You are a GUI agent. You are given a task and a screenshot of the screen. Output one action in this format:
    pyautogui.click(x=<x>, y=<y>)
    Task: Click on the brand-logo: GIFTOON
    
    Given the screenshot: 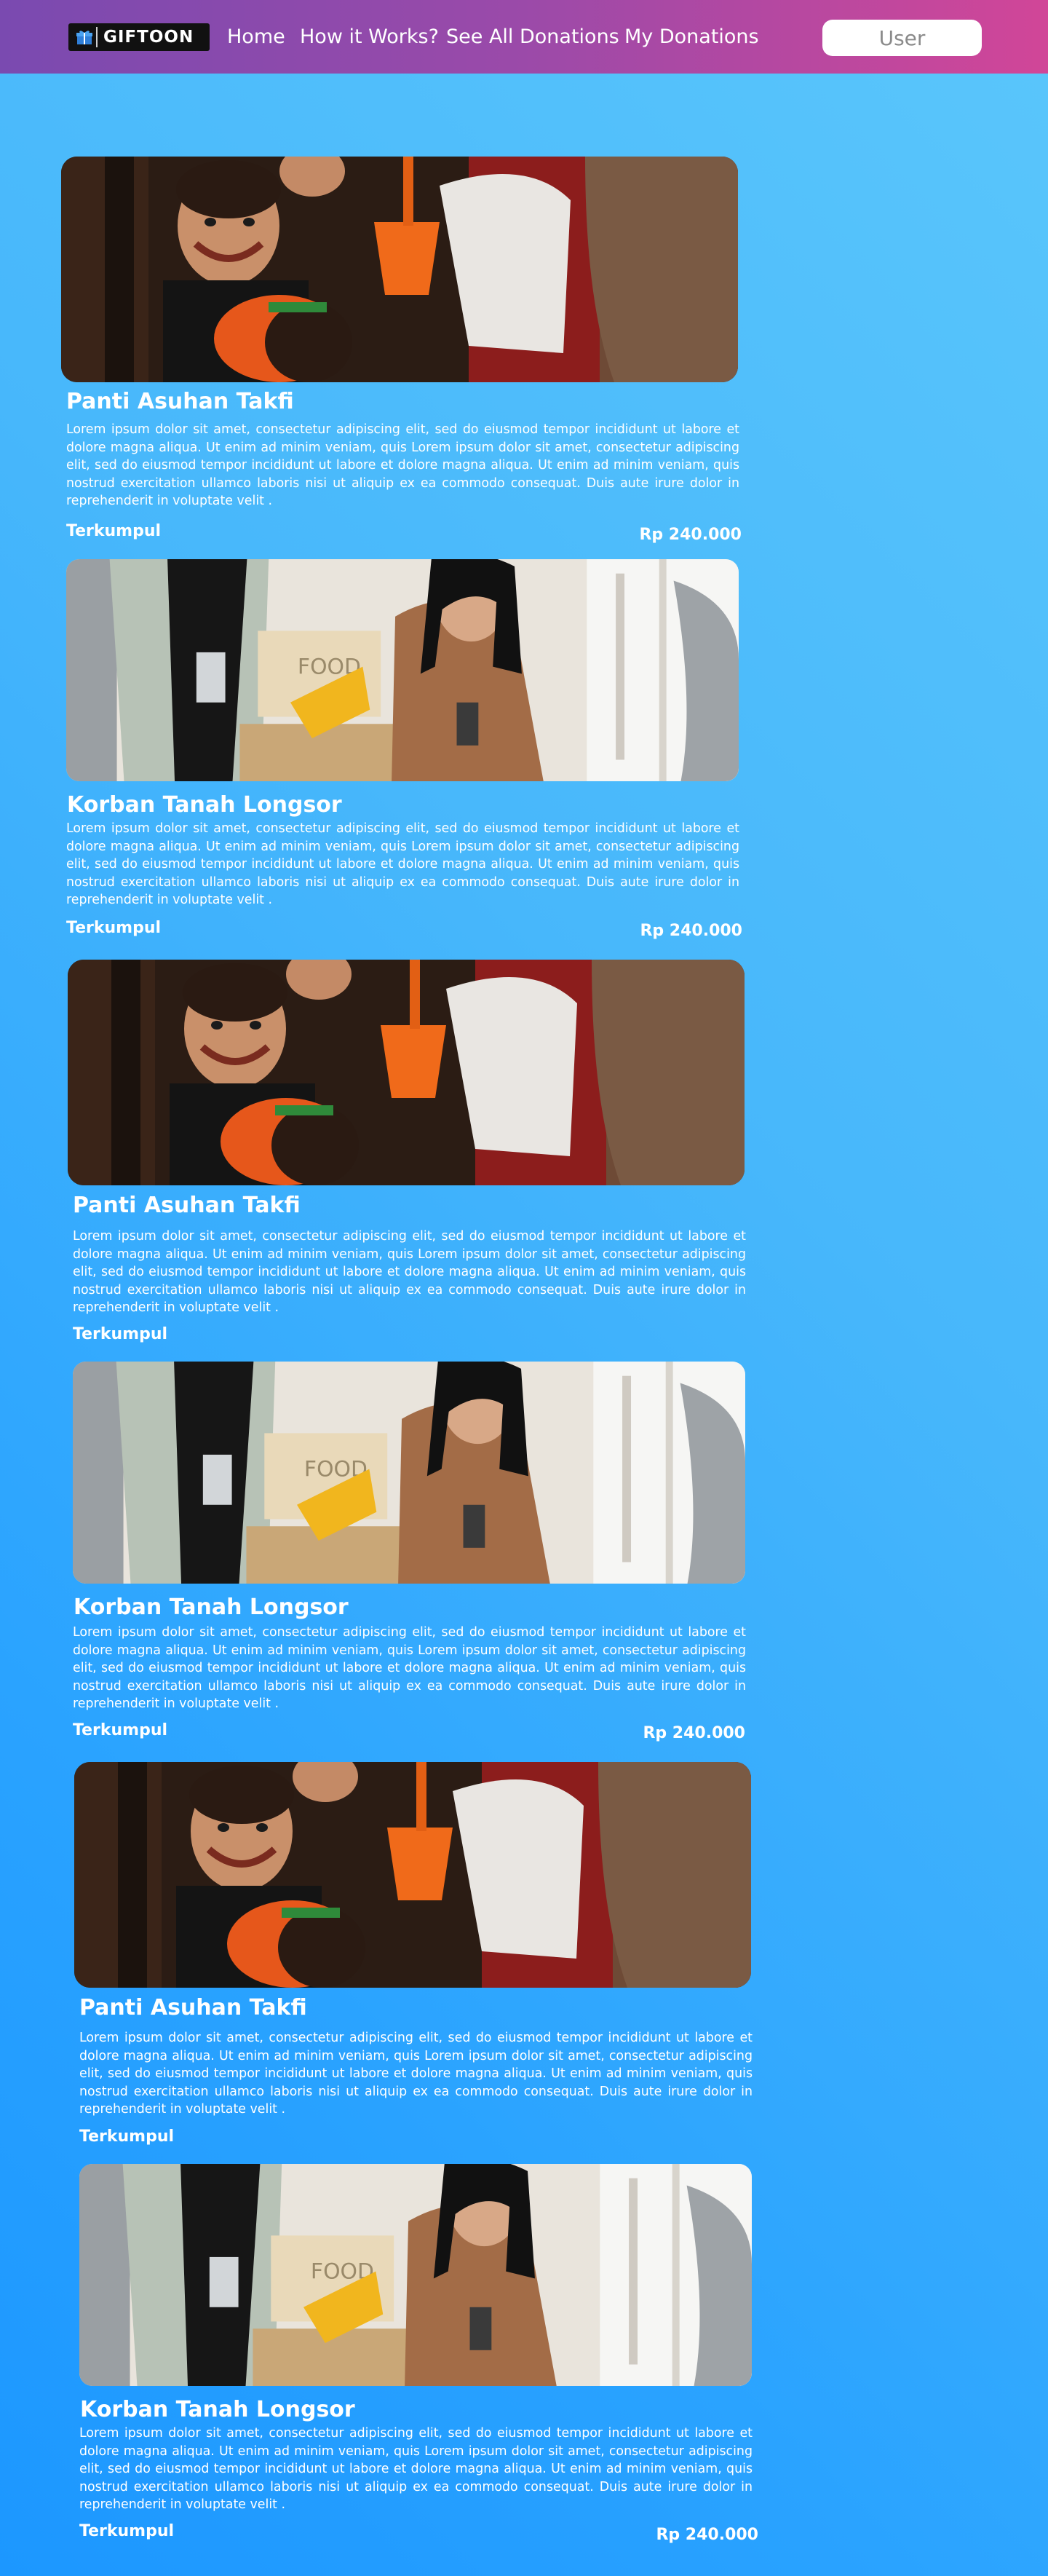 What is the action you would take?
    pyautogui.click(x=139, y=37)
    